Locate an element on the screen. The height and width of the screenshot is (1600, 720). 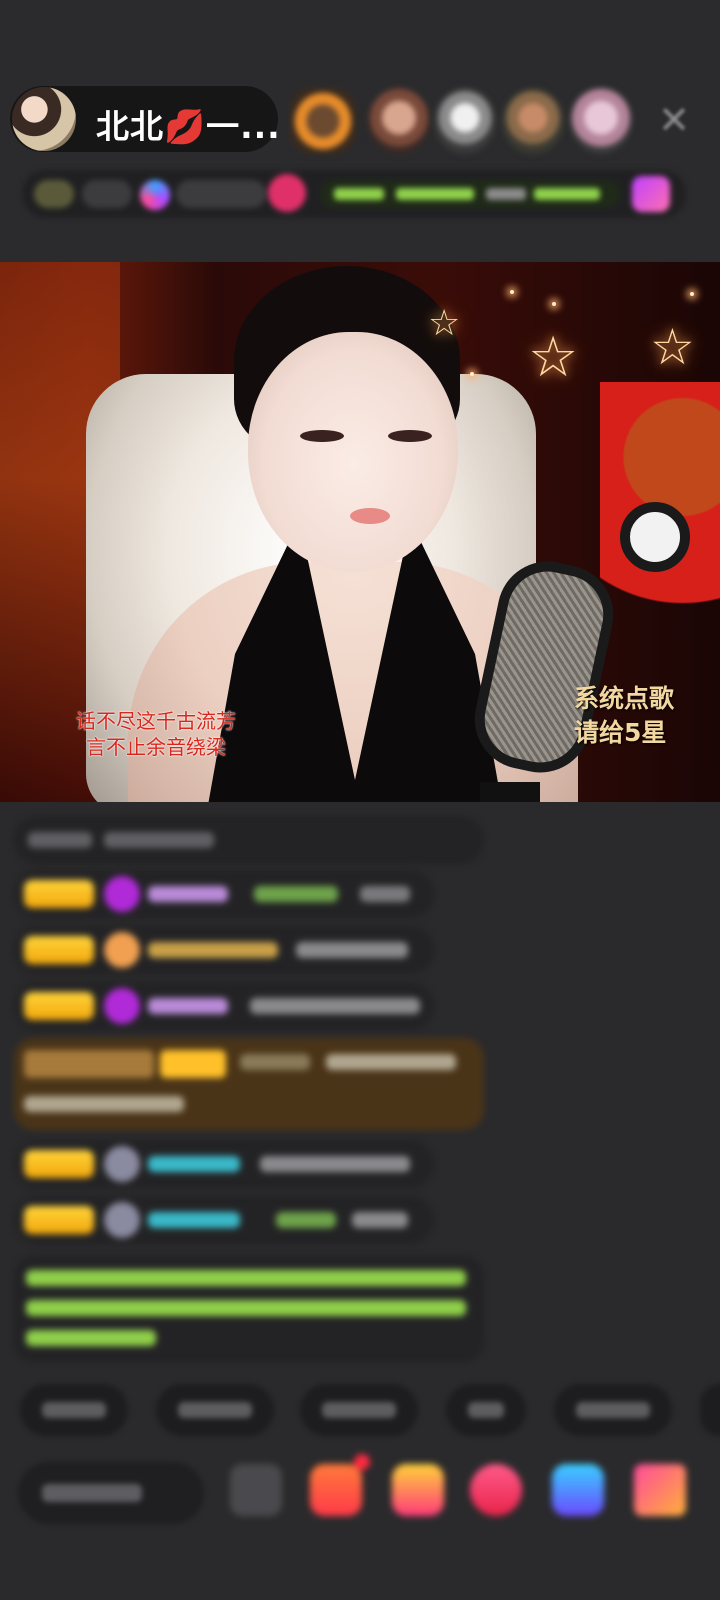
gift-box-icon is located at coordinates (340, 1485).